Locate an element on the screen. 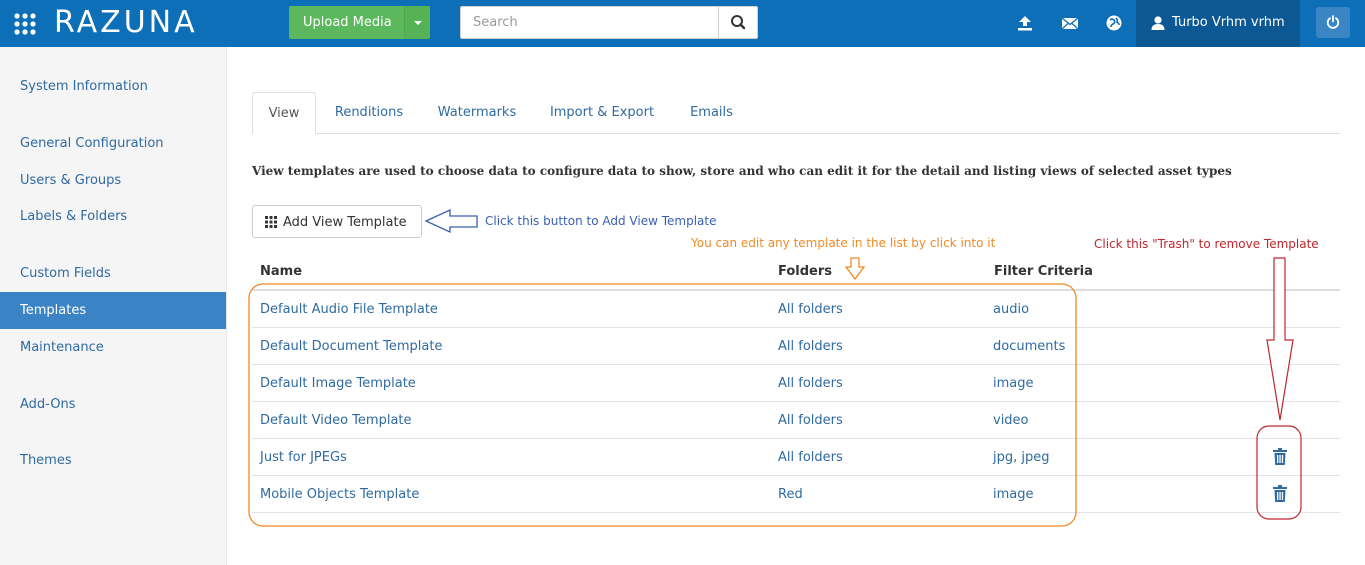 The image size is (1365, 565). template-name: Mobile Objects Template is located at coordinates (339, 494).